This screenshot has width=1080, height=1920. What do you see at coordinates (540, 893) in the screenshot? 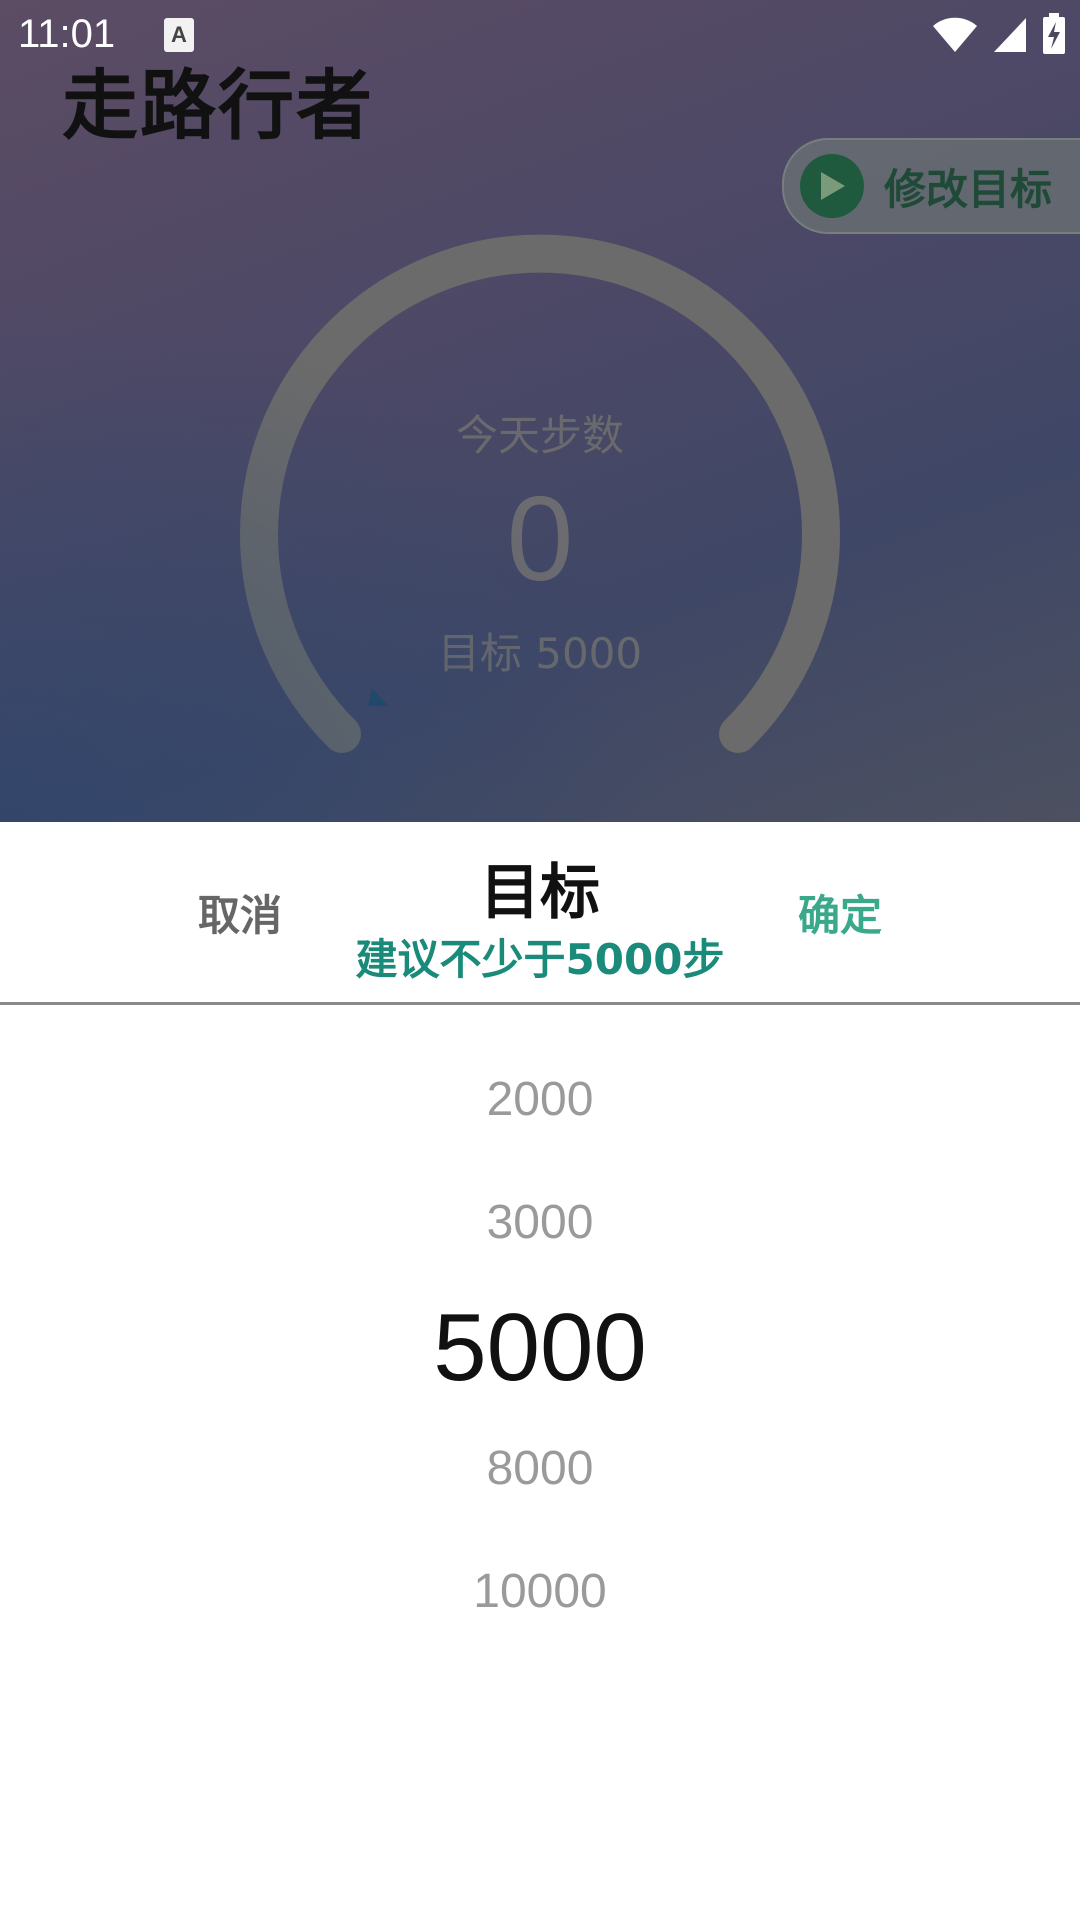
I see `sheet-title: 目标` at bounding box center [540, 893].